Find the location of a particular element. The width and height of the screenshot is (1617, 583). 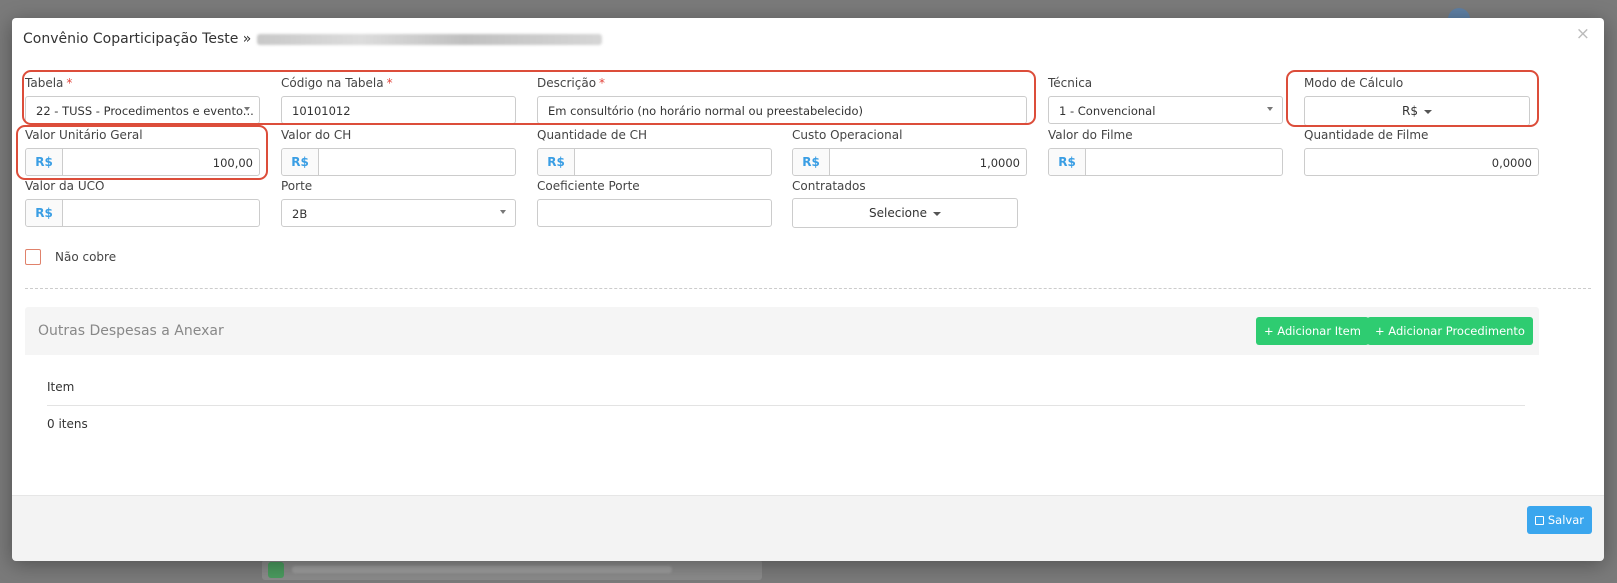

valor-filme-input: R$ is located at coordinates (1165, 162).